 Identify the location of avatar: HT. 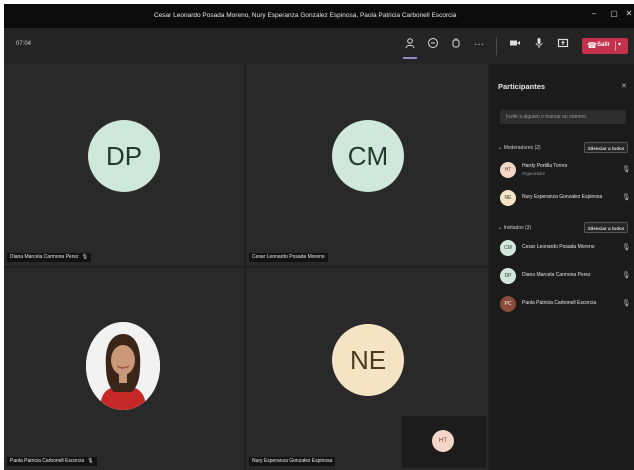
(508, 170).